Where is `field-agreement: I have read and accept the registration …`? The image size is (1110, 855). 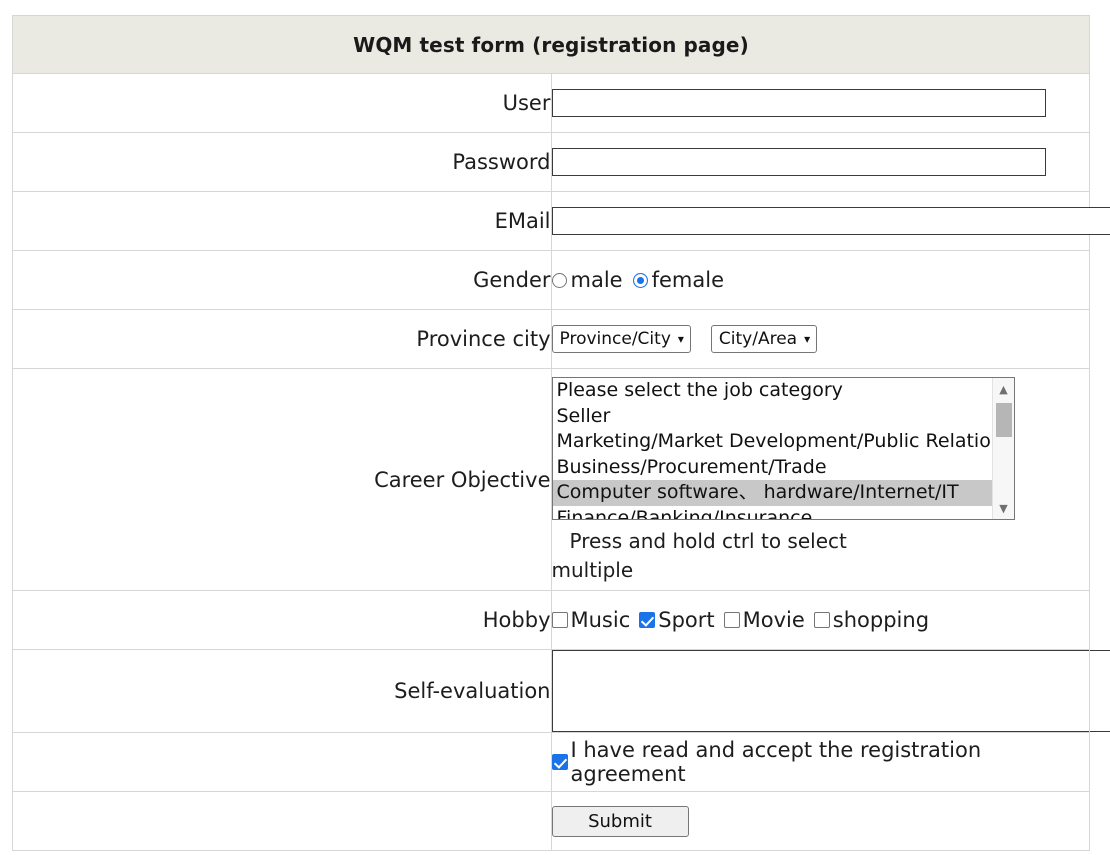
field-agreement: I have read and accept the registration … is located at coordinates (820, 762).